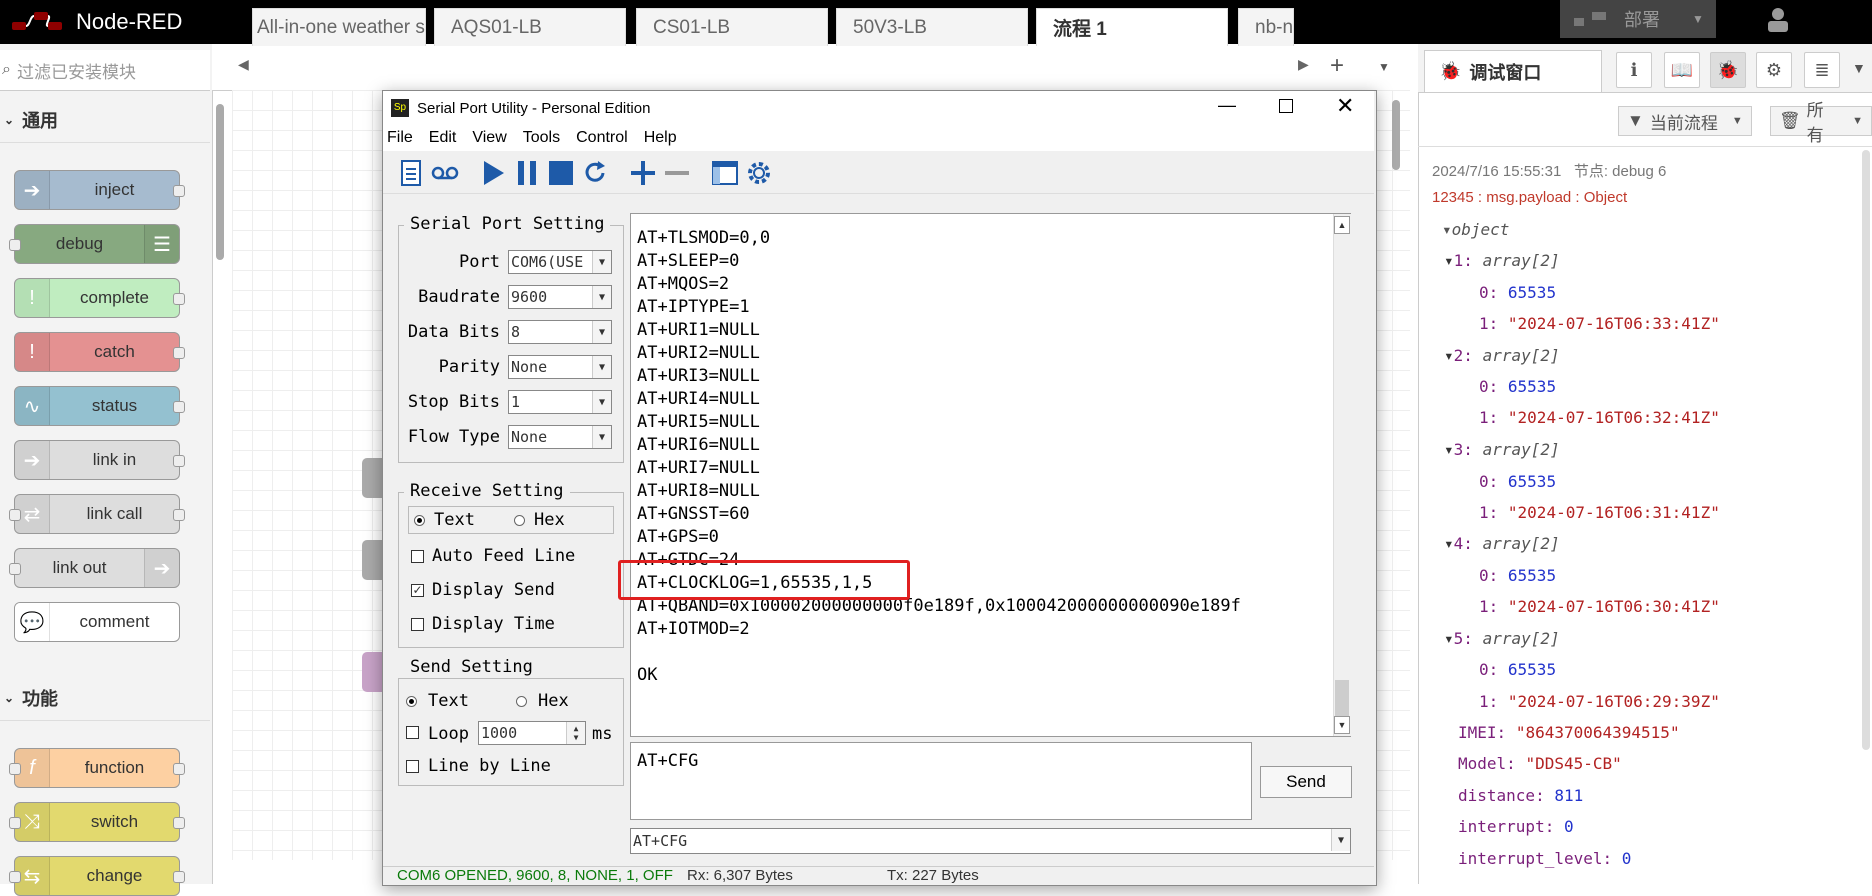 The width and height of the screenshot is (1872, 896). Describe the element at coordinates (97, 514) in the screenshot. I see `palette-node-link-call: ⇄ link call` at that location.